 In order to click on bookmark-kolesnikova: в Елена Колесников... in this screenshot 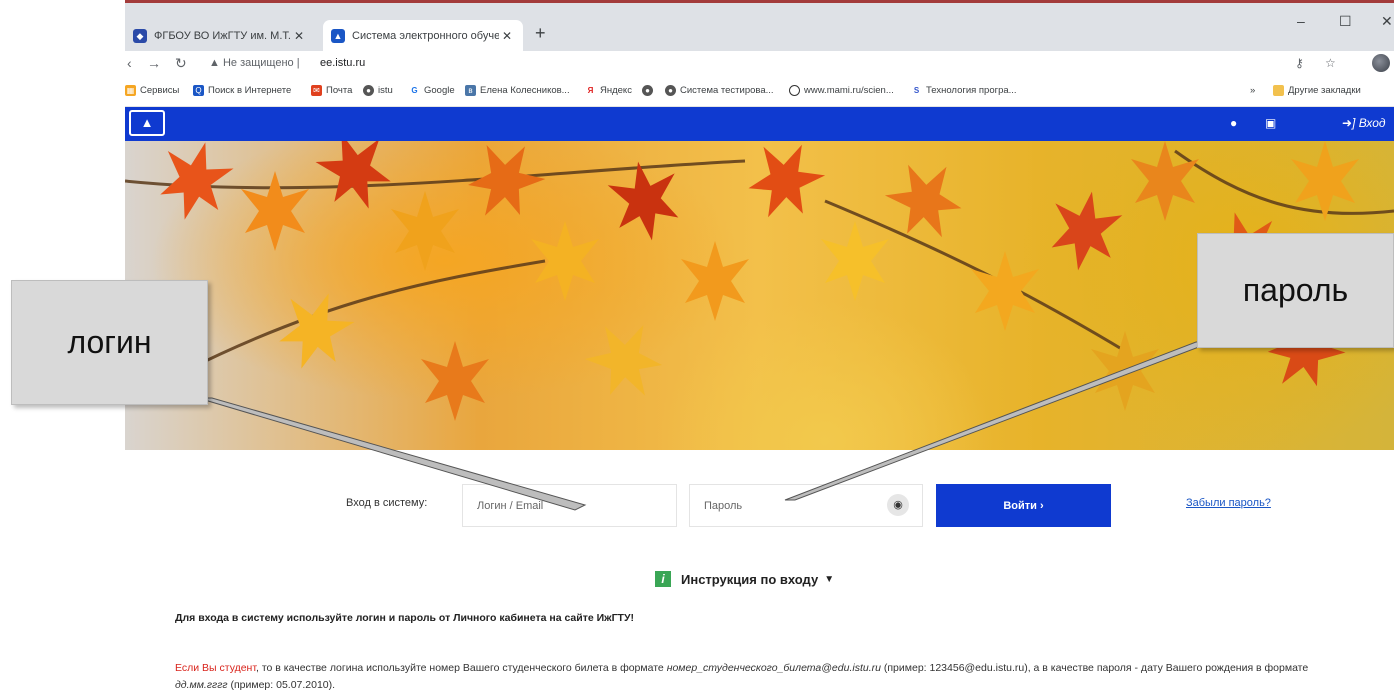, I will do `click(517, 90)`.